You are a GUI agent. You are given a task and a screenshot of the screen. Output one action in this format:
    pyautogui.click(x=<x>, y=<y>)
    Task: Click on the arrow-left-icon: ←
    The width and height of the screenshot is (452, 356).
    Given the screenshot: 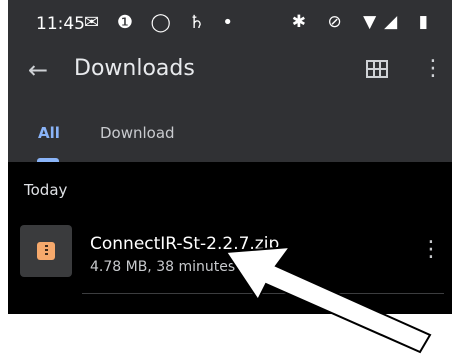 What is the action you would take?
    pyautogui.click(x=38, y=70)
    